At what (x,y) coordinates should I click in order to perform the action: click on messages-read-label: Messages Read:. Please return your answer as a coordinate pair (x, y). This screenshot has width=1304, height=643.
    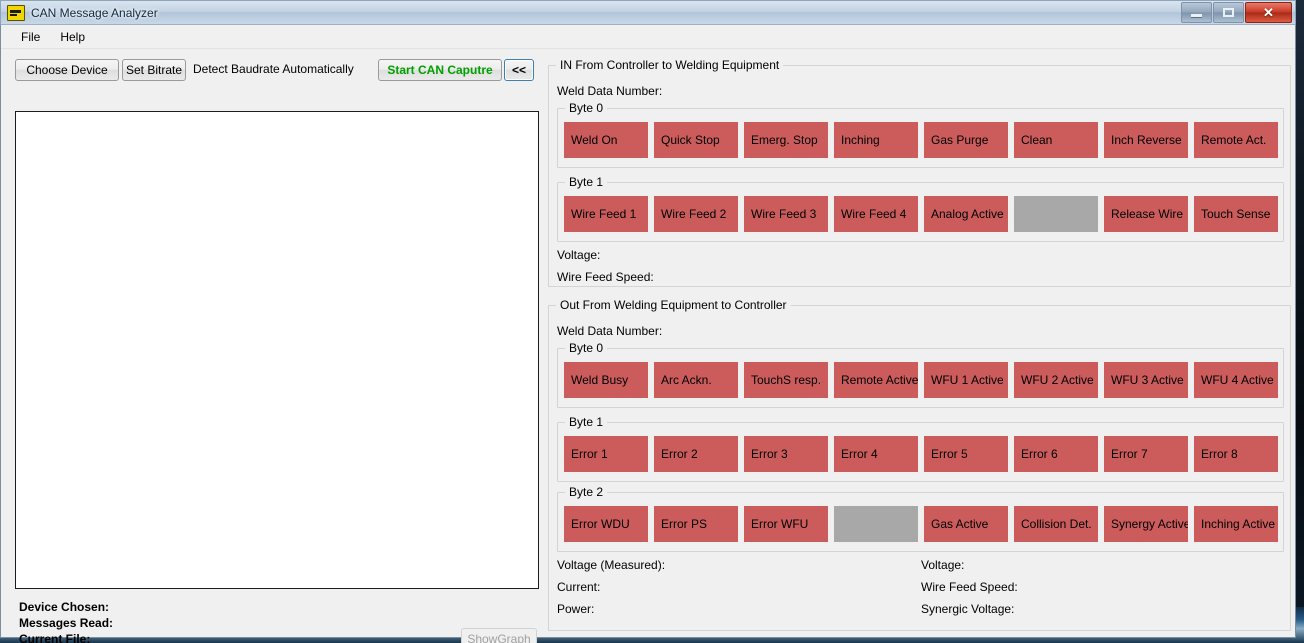
    Looking at the image, I should click on (66, 623).